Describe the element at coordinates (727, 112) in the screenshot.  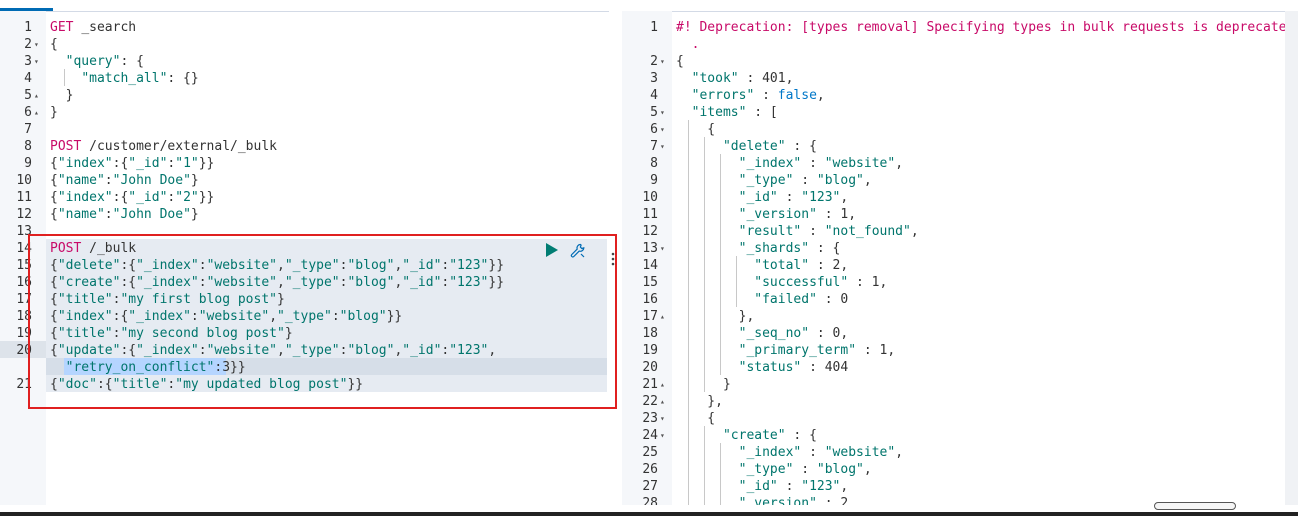
I see `code-line: "items" : [` at that location.